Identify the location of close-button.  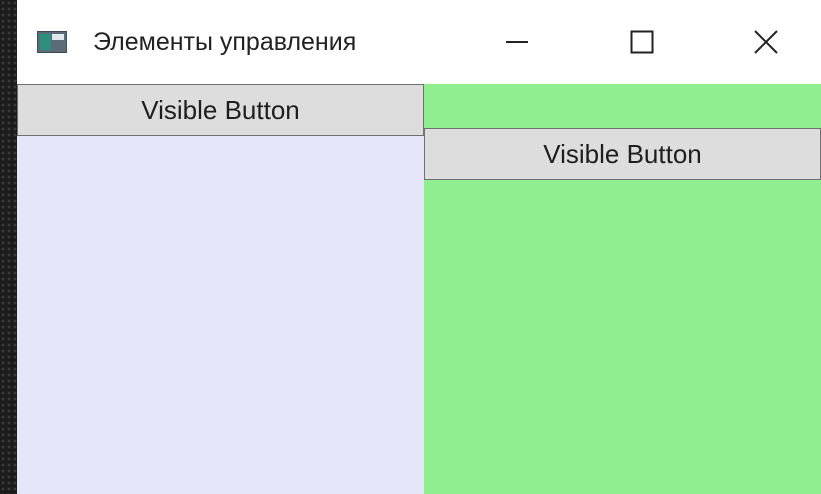
(766, 42).